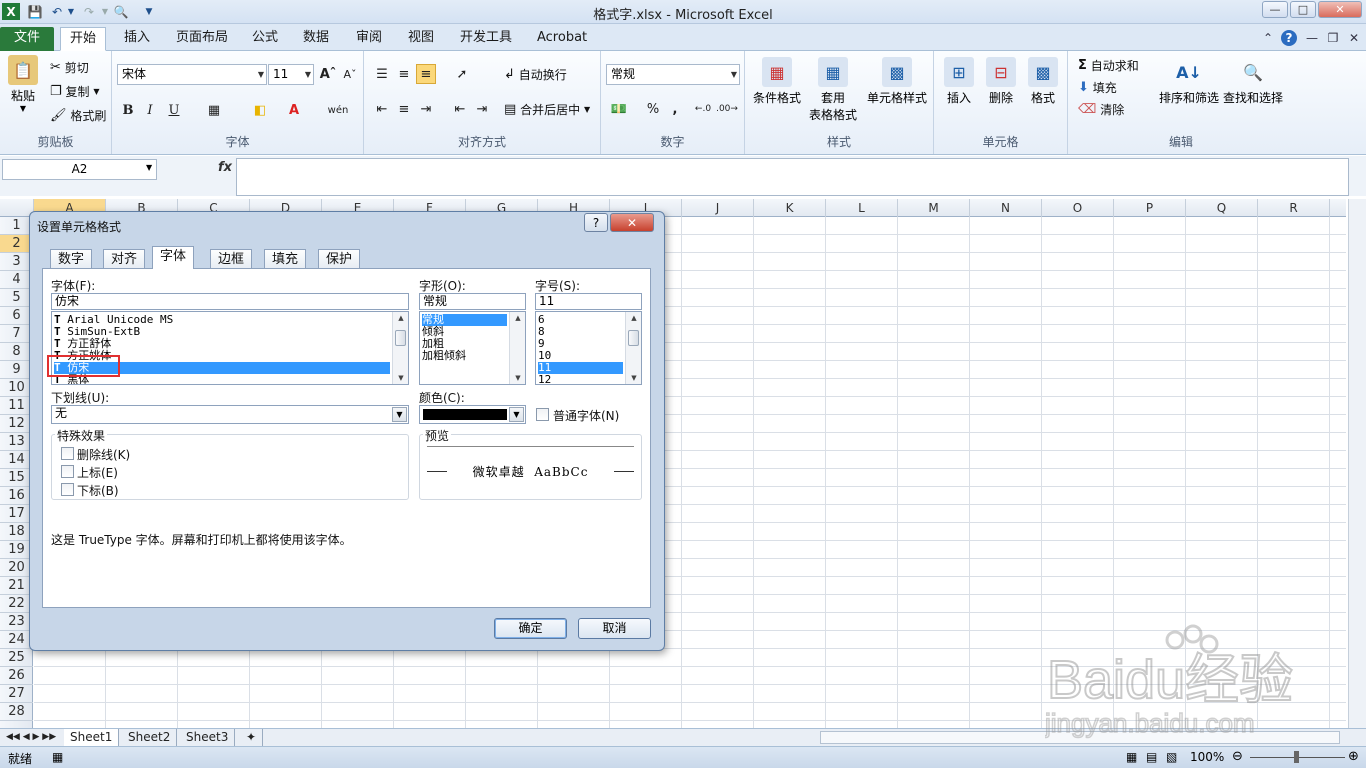 This screenshot has width=1366, height=768. What do you see at coordinates (1001, 81) in the screenshot?
I see `delete-cells-button: ⊟ 删除` at bounding box center [1001, 81].